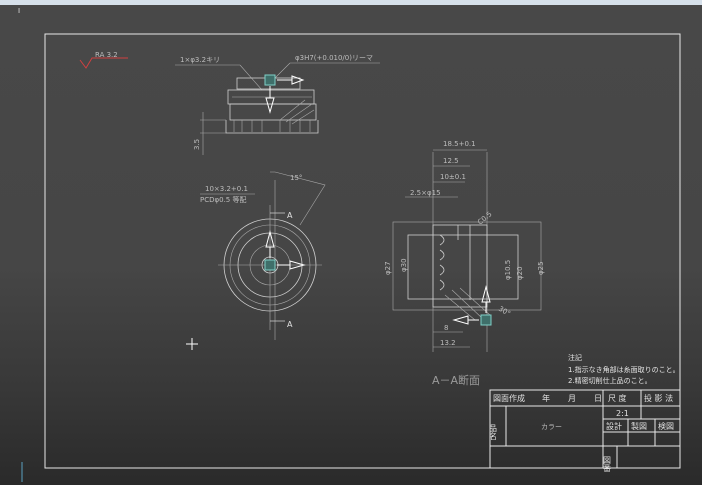 This screenshot has width=702, height=485. What do you see at coordinates (639, 426) in the screenshot?
I see `drafting-label: 製図` at bounding box center [639, 426].